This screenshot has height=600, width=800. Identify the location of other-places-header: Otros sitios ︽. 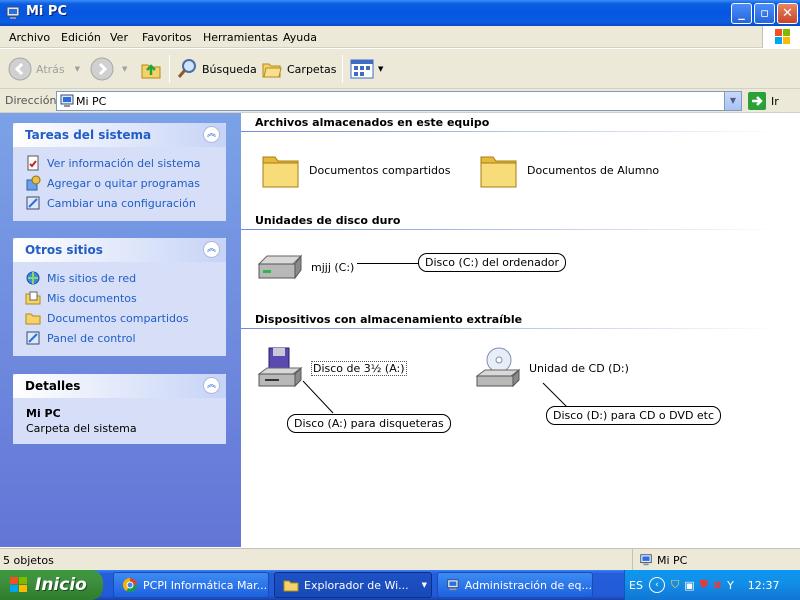
(119, 250).